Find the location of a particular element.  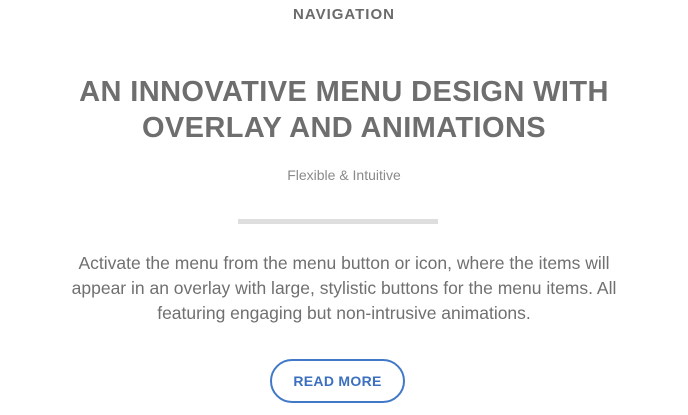

section-divider is located at coordinates (338, 221).